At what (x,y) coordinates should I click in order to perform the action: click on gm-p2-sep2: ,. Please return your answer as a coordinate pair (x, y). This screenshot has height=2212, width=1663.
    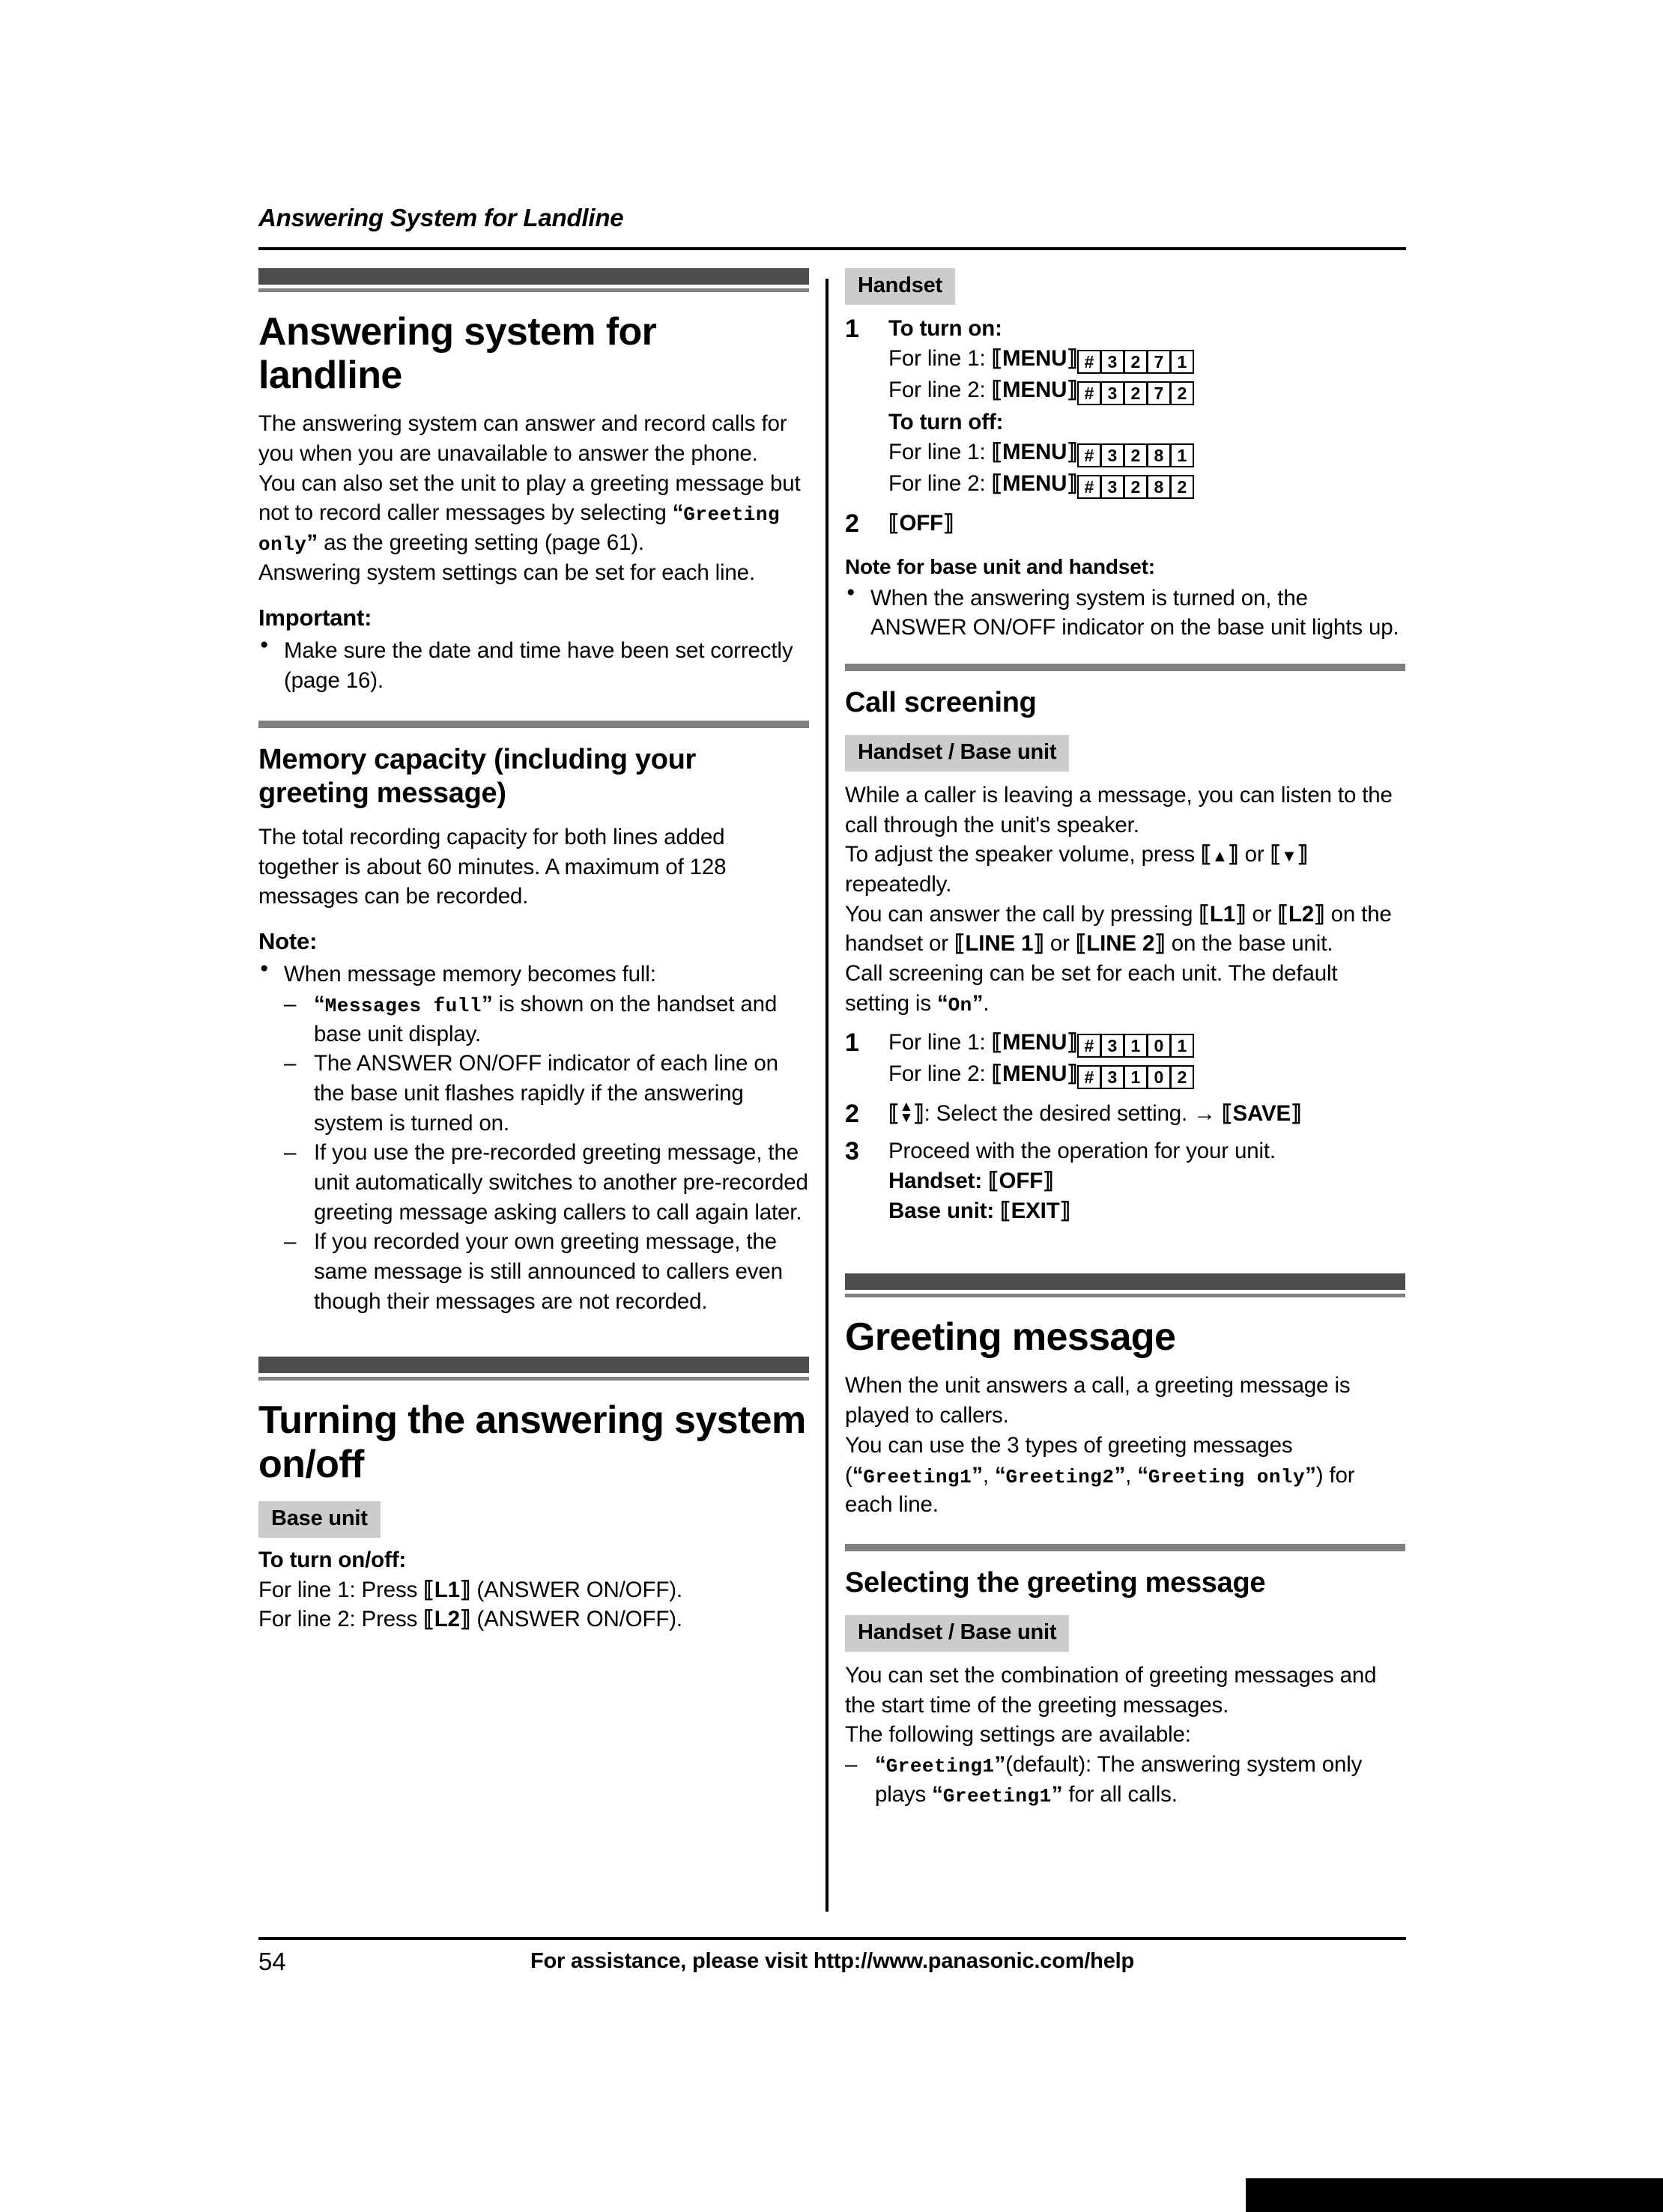
    Looking at the image, I should click on (1131, 1475).